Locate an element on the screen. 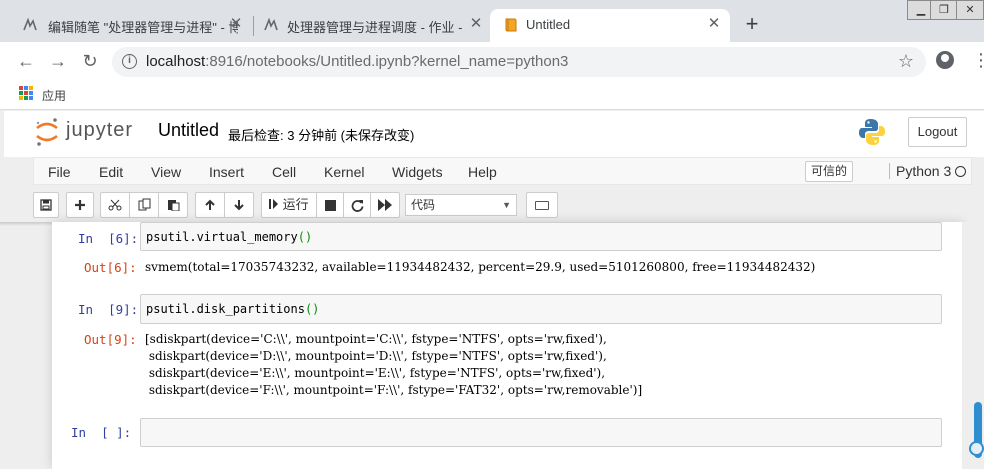 The width and height of the screenshot is (984, 469). kernel-name: Python 3 is located at coordinates (920, 171).